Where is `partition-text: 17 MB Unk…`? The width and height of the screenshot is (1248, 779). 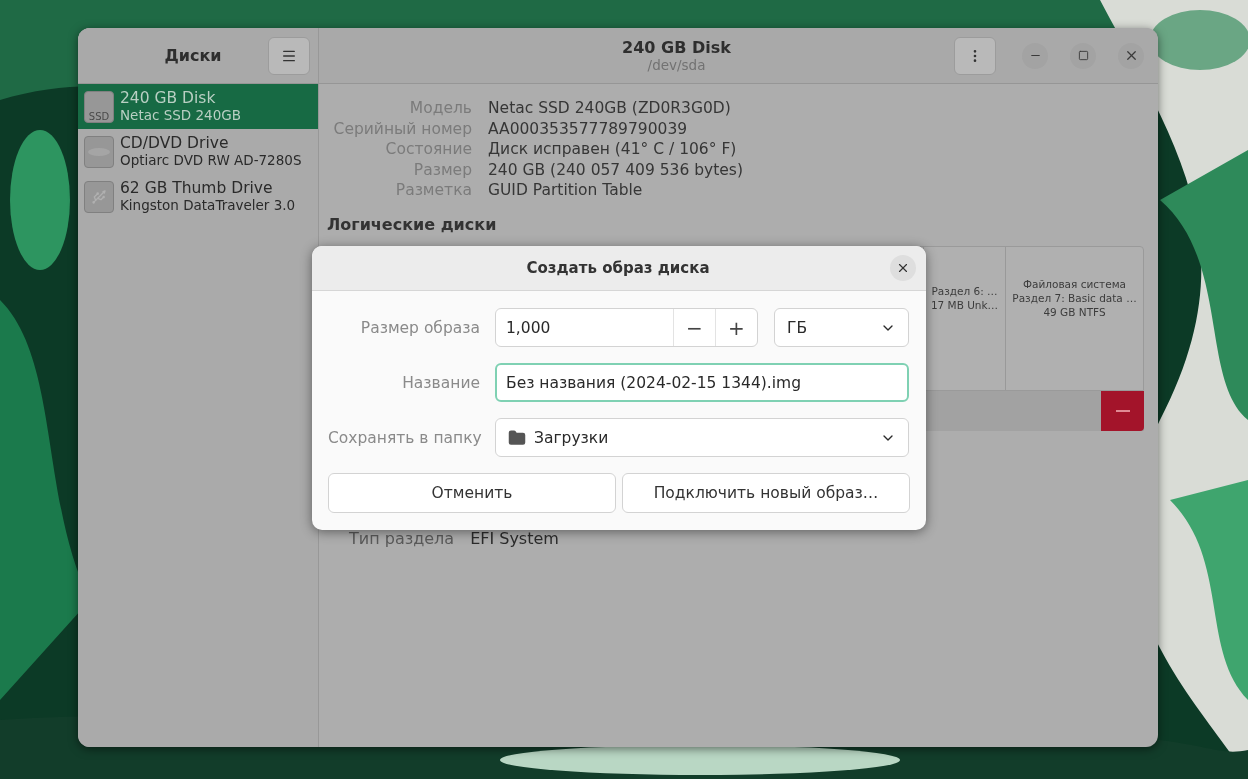 partition-text: 17 MB Unk… is located at coordinates (964, 305).